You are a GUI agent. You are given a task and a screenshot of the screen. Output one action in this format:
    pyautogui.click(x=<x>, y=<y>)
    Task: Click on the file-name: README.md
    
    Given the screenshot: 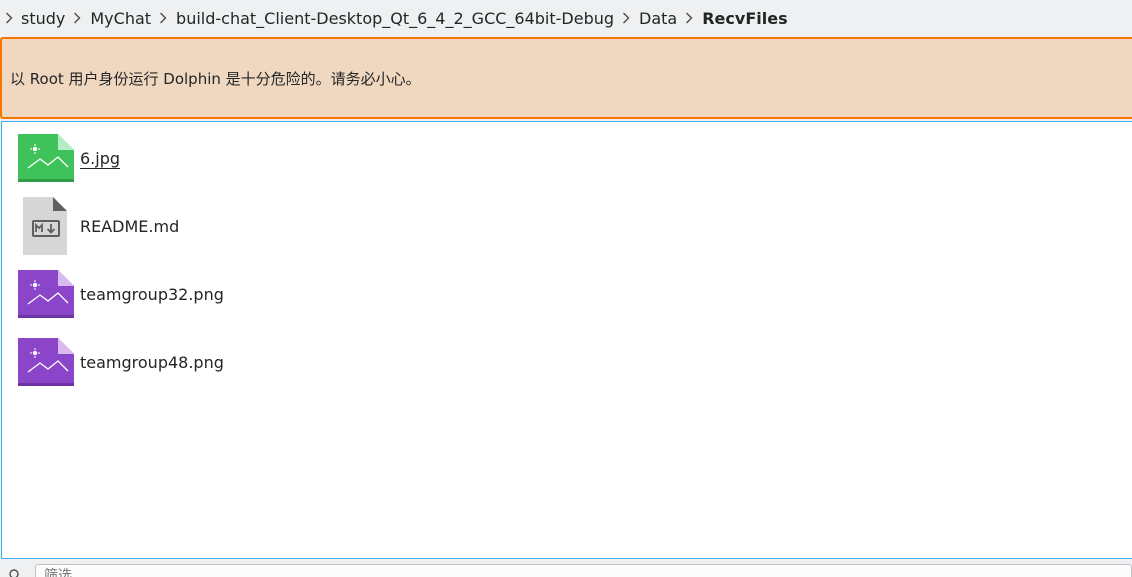 What is the action you would take?
    pyautogui.click(x=129, y=226)
    